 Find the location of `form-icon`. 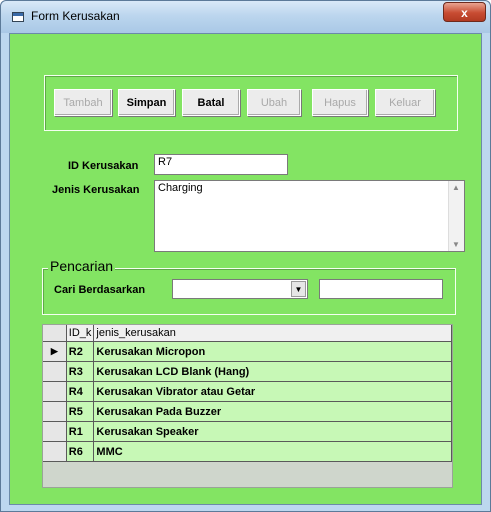

form-icon is located at coordinates (18, 17).